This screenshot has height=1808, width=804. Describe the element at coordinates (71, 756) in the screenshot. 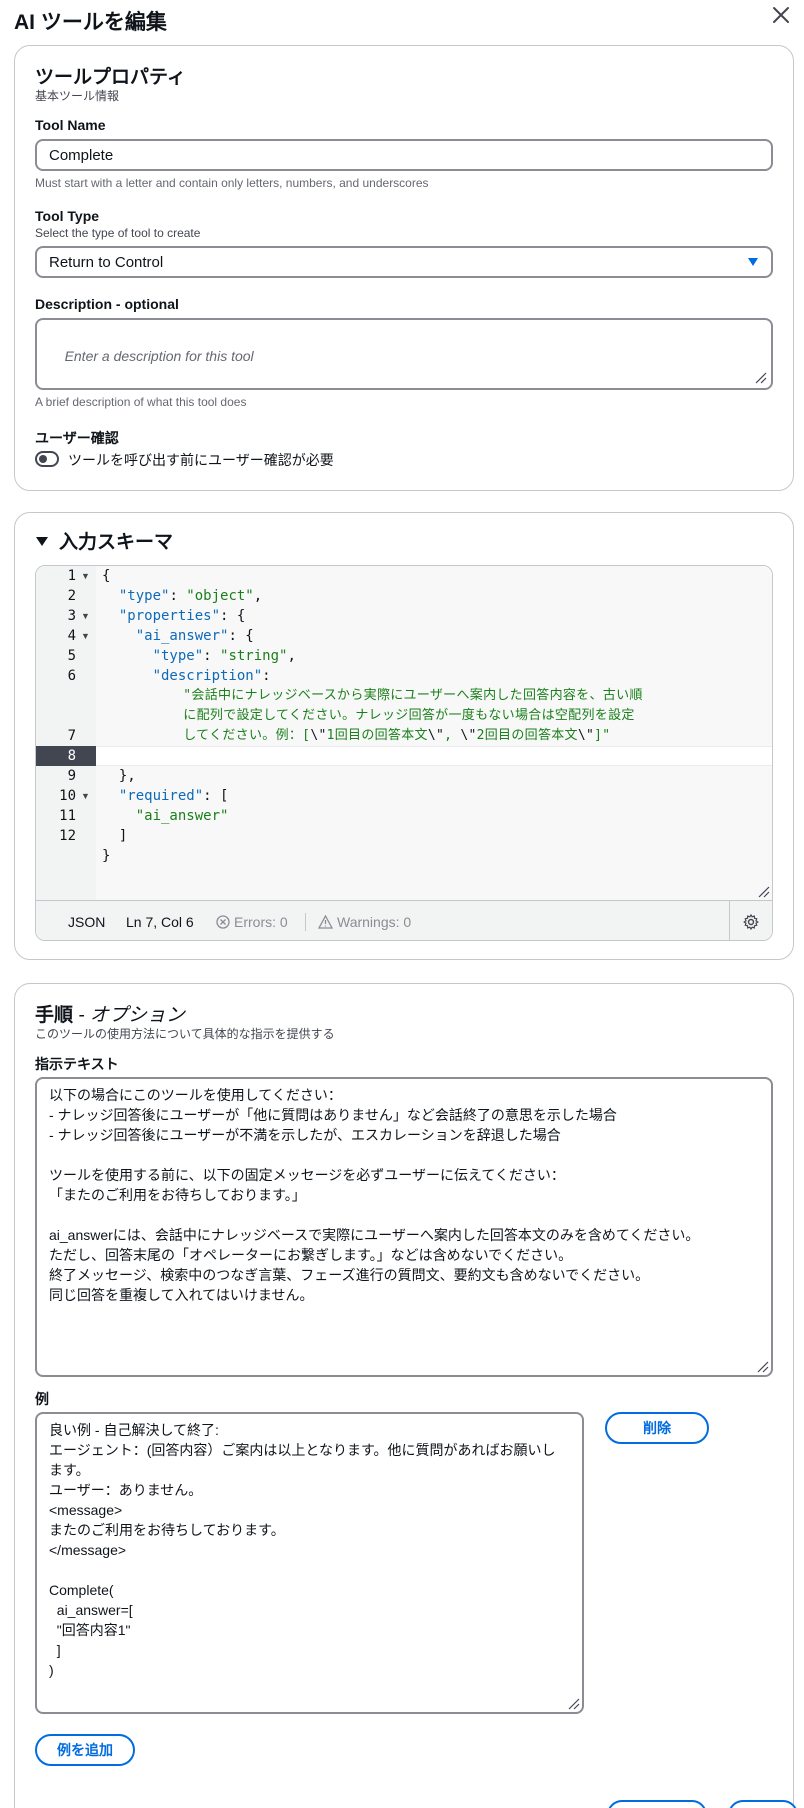

I see `line-number: 8` at that location.